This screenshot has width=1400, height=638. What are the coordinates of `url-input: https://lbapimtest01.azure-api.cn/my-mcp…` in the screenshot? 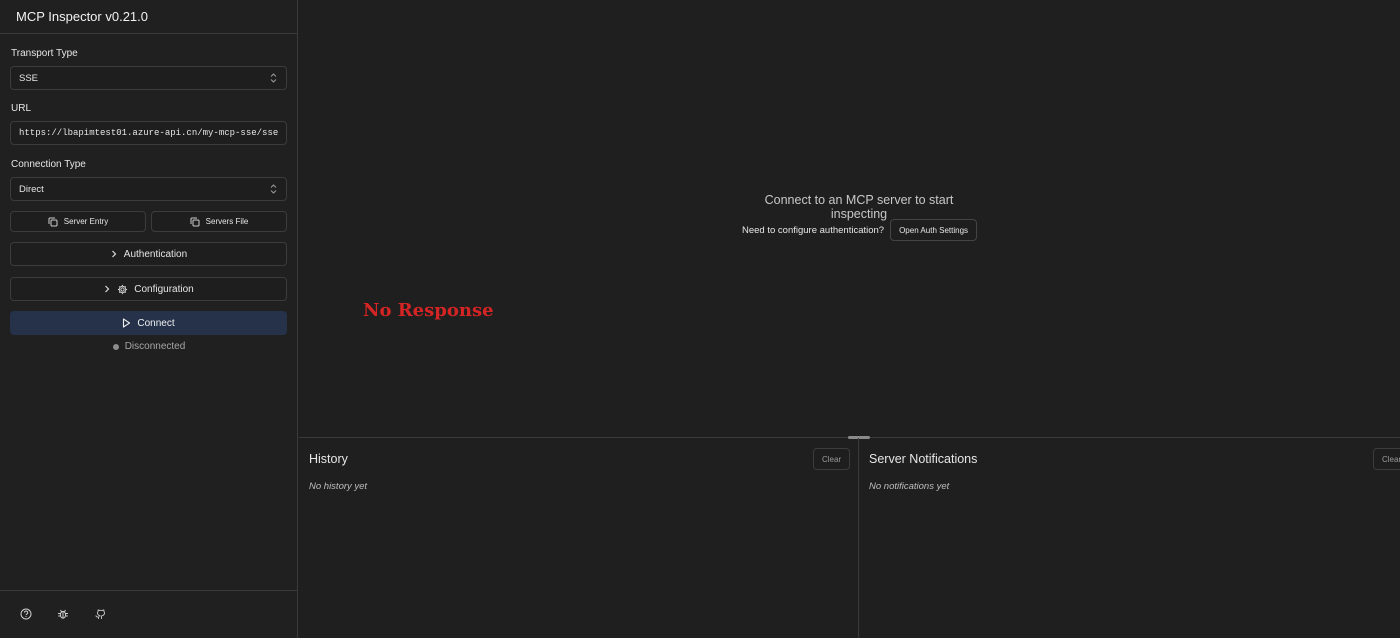 It's located at (148, 133).